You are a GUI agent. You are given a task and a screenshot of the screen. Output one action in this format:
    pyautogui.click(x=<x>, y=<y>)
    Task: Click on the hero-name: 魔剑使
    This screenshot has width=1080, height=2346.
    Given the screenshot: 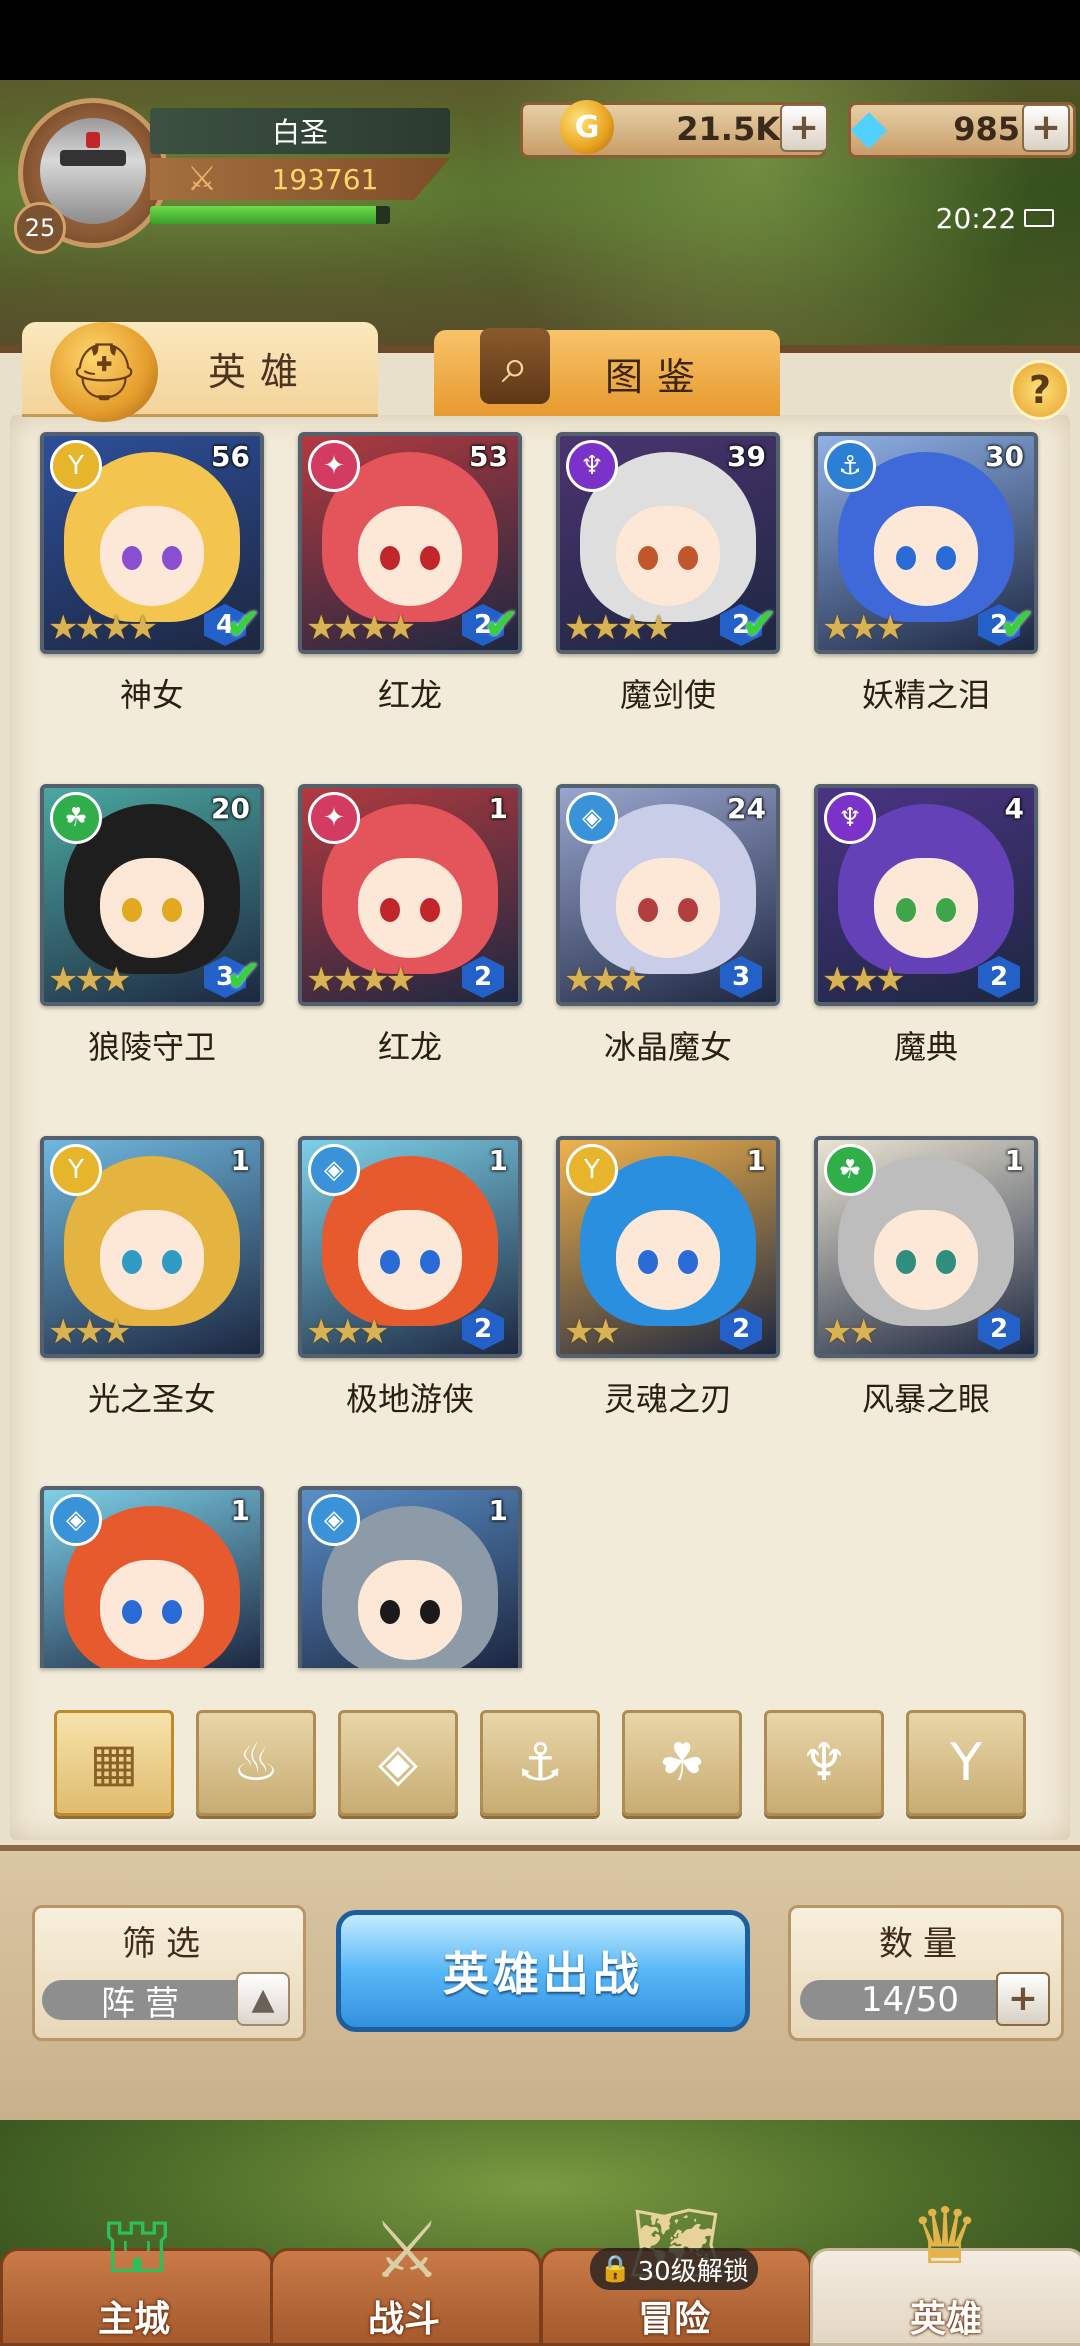 What is the action you would take?
    pyautogui.click(x=667, y=695)
    